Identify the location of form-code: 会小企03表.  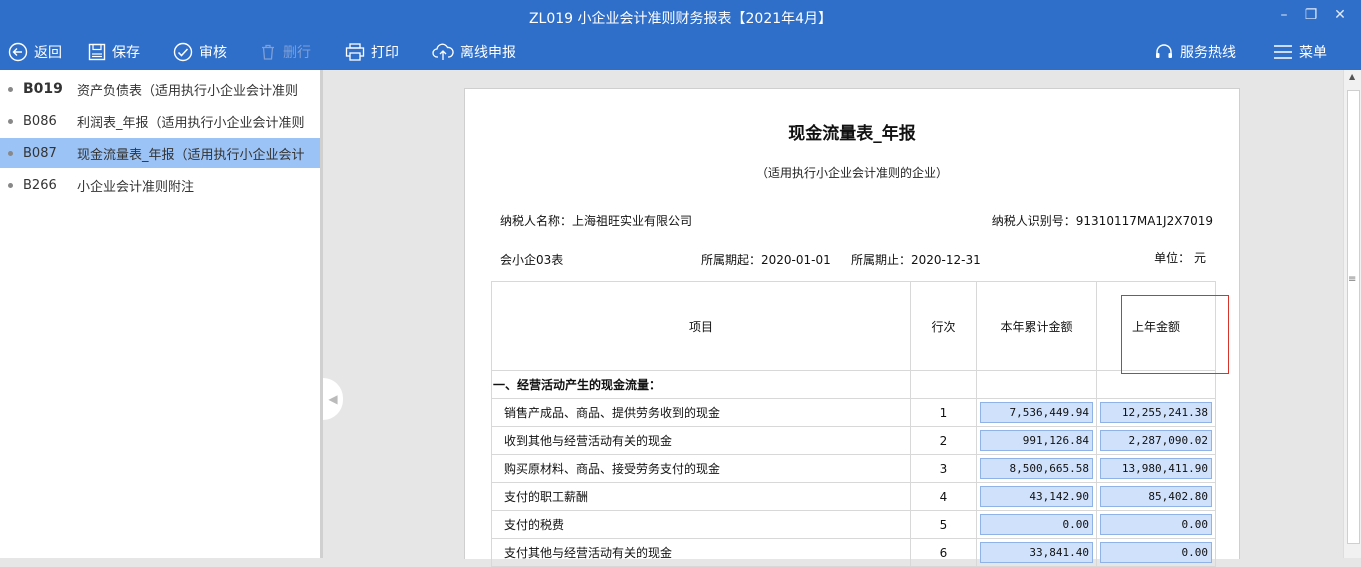
(532, 260).